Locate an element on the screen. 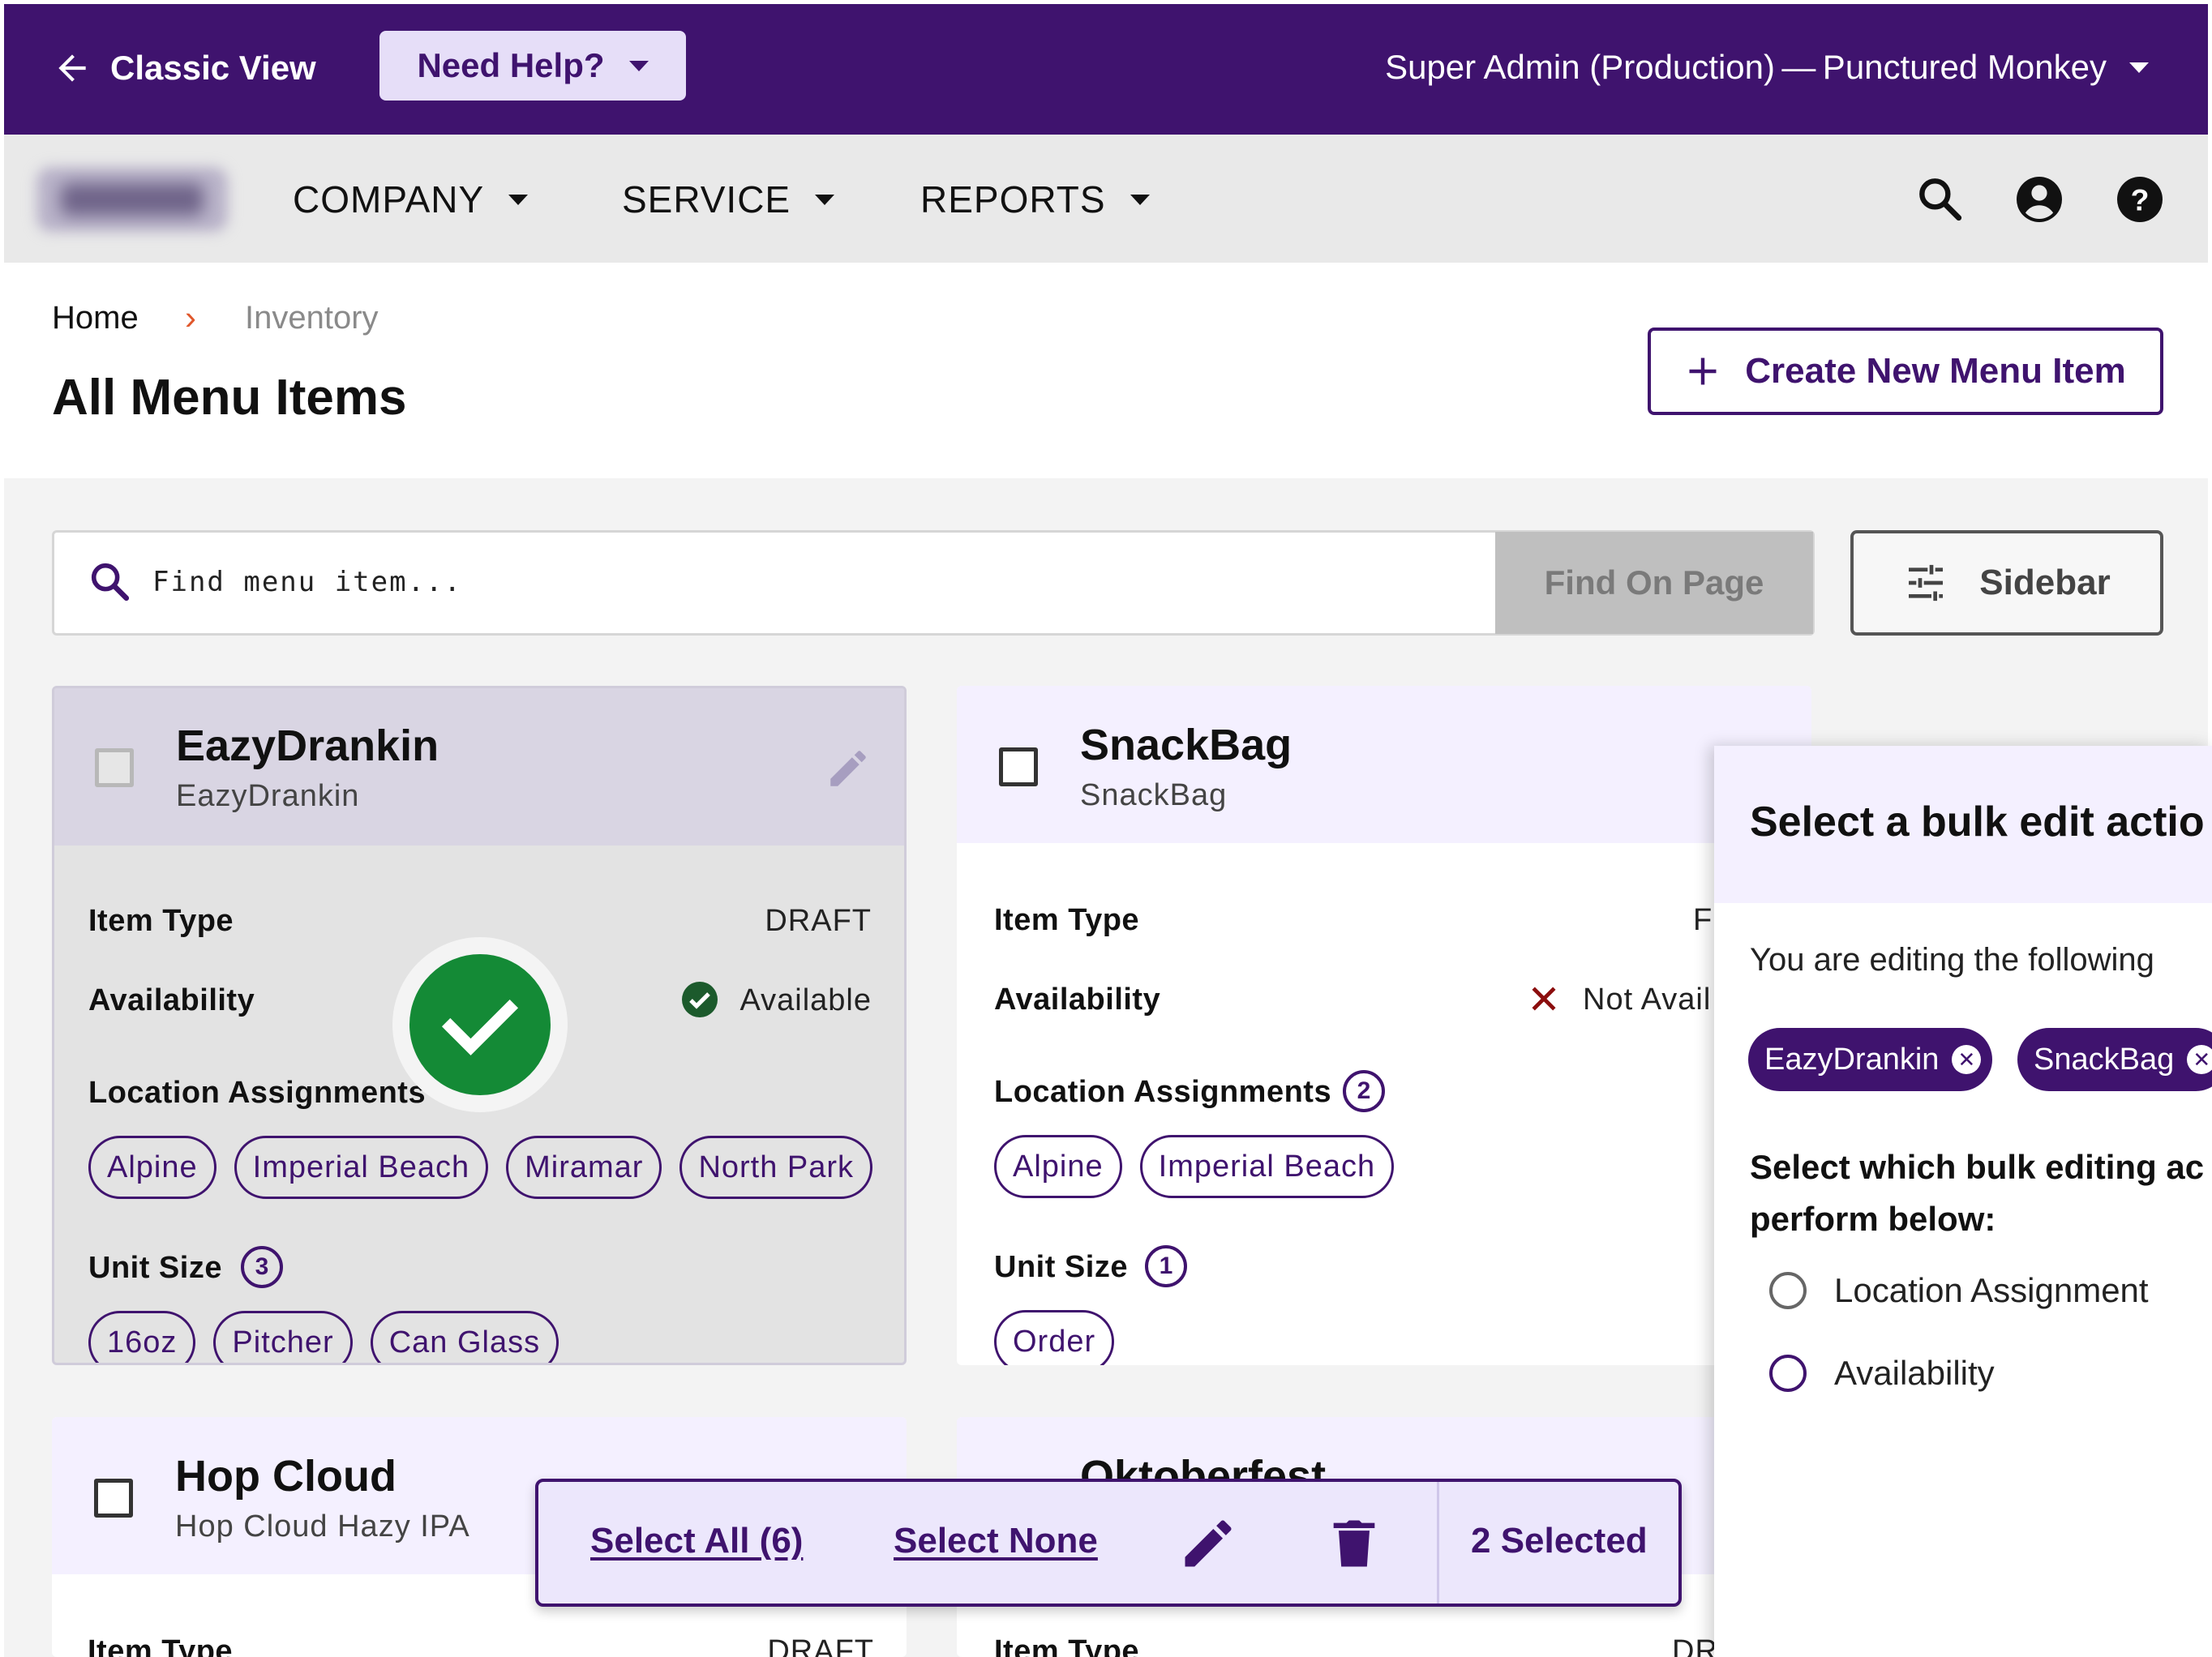 Image resolution: width=2212 pixels, height=1657 pixels. question-line-1: Select which bulk editing ac is located at coordinates (1977, 1167).